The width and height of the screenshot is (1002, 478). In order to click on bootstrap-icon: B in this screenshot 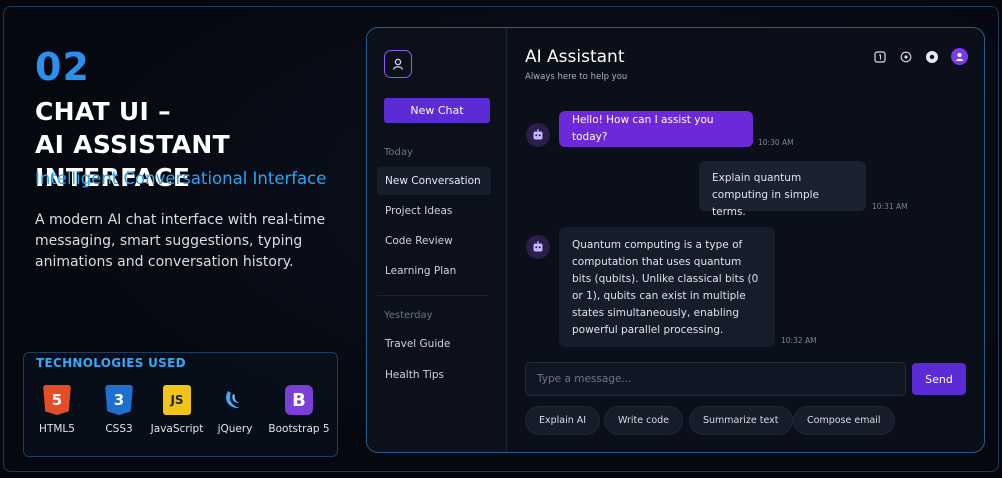, I will do `click(299, 400)`.